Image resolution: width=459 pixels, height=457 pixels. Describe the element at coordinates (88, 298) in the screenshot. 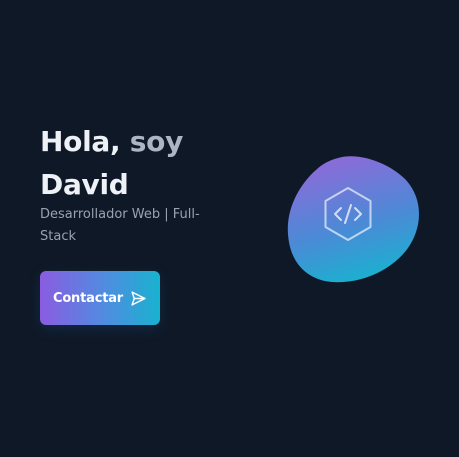

I see `contact-button-label: Contactar` at that location.